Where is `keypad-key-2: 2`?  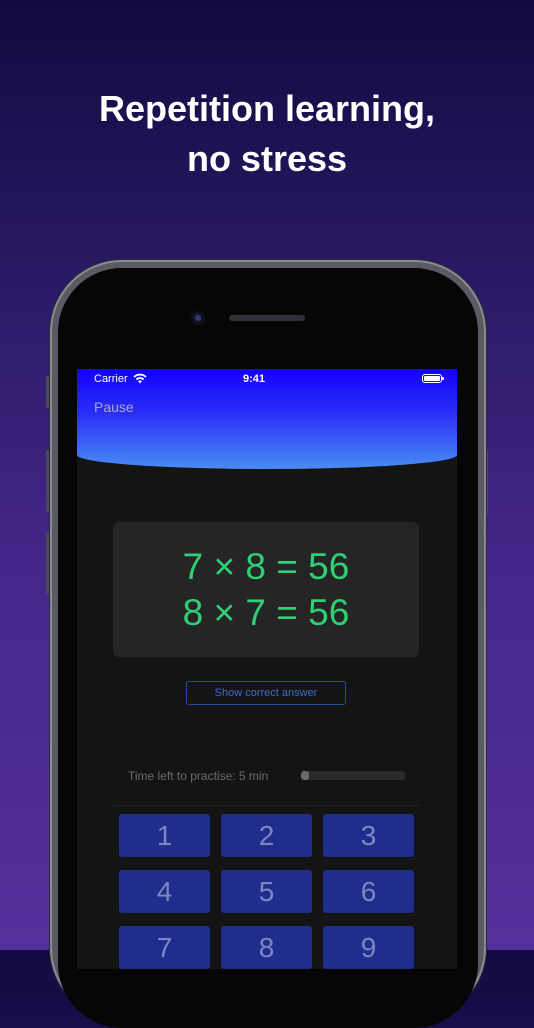
keypad-key-2: 2 is located at coordinates (266, 835).